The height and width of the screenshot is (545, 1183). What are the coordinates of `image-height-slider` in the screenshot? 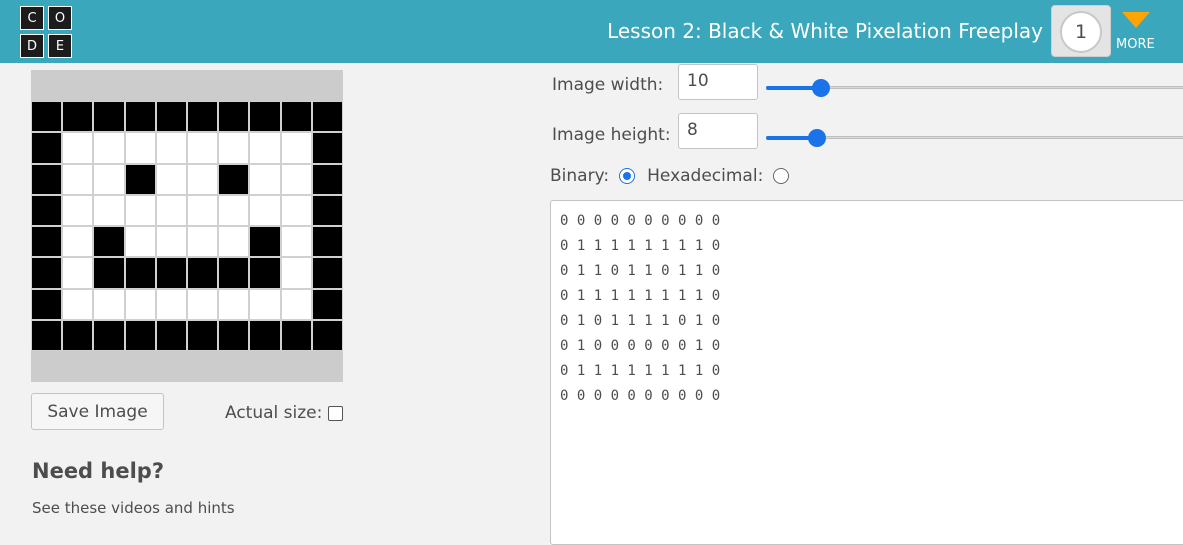 It's located at (974, 138).